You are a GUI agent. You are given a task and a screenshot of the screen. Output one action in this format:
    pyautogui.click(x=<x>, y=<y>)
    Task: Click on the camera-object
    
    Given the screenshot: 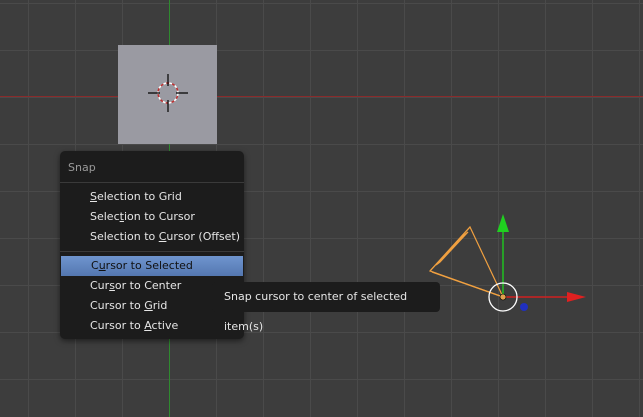 What is the action you would take?
    pyautogui.click(x=466, y=262)
    